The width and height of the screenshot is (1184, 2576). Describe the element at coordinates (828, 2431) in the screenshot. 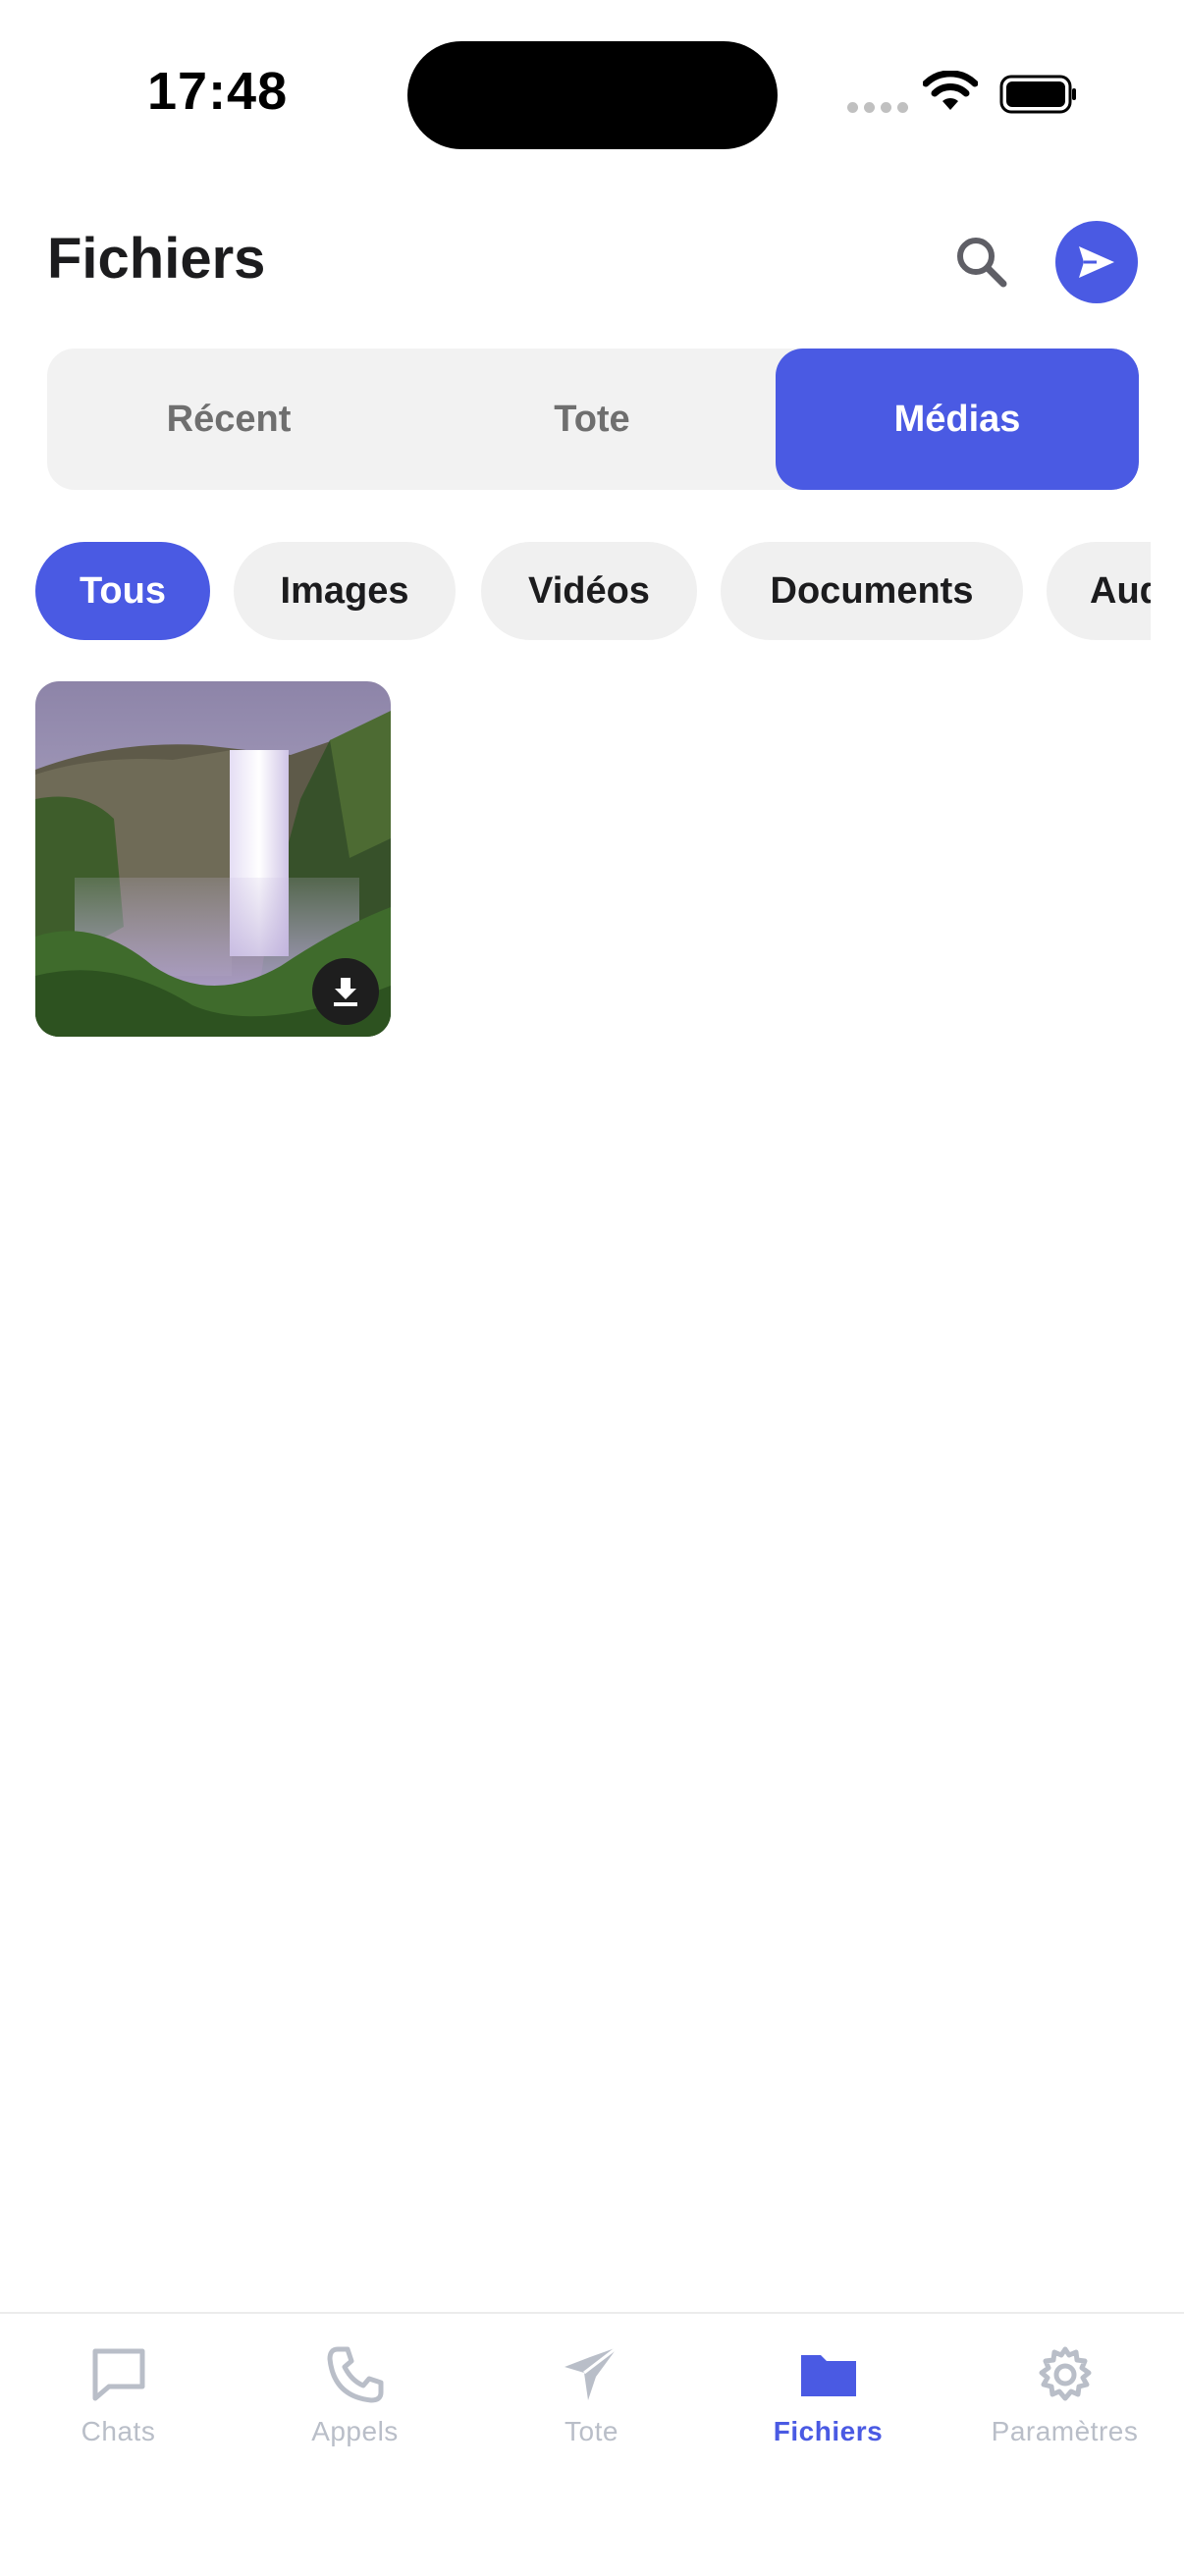

I see `tab-label-fichiers: Fichiers` at that location.